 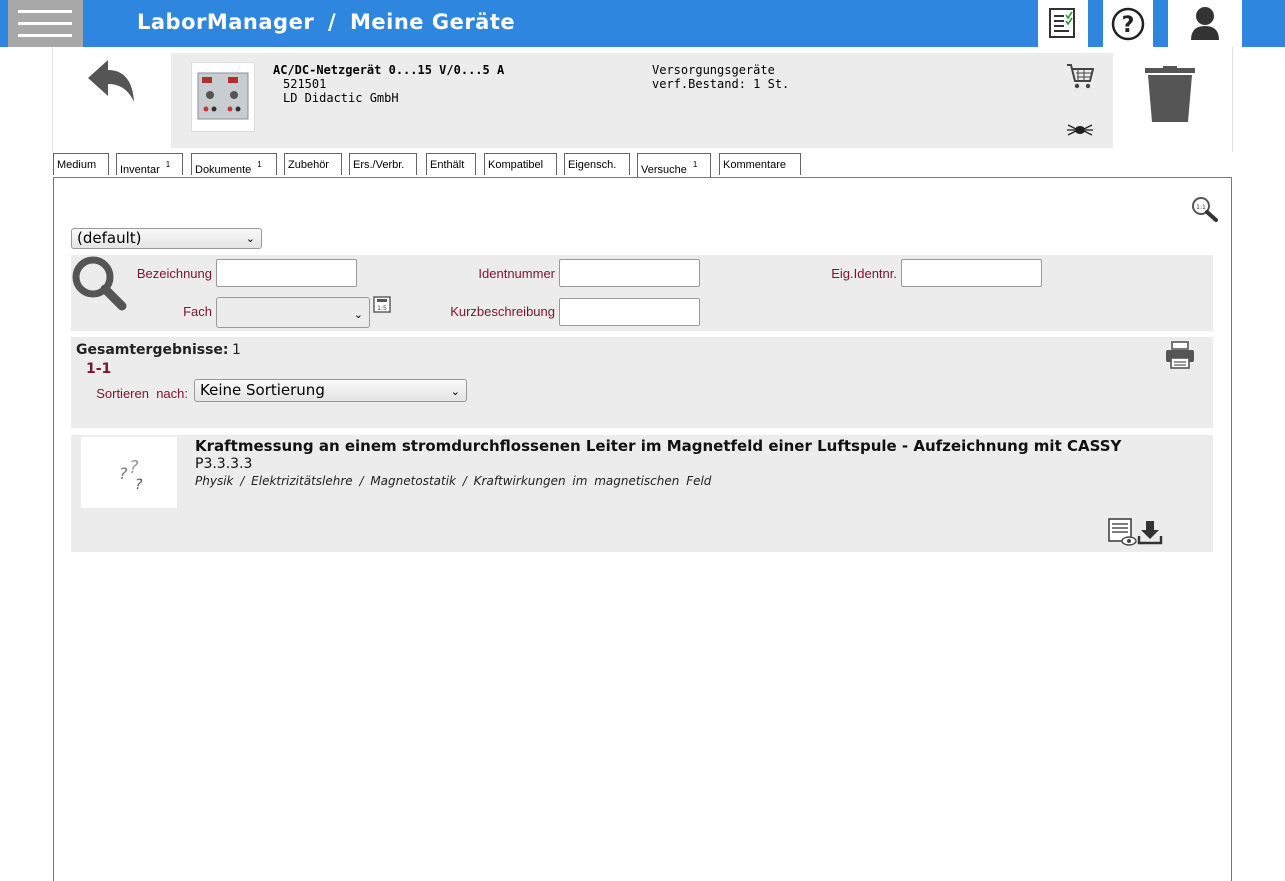 I want to click on device-category: Versorgungsgeräte, so click(x=713, y=70).